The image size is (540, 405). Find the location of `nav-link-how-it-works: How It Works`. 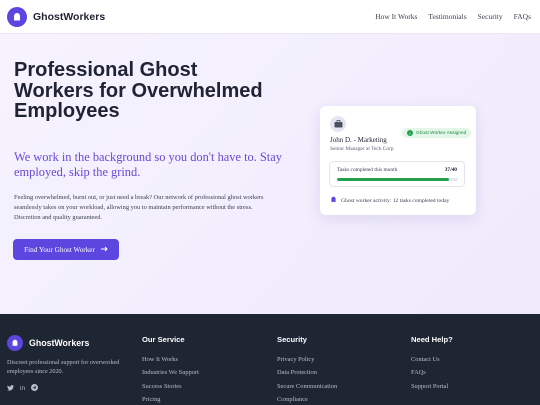

nav-link-how-it-works: How It Works is located at coordinates (396, 16).